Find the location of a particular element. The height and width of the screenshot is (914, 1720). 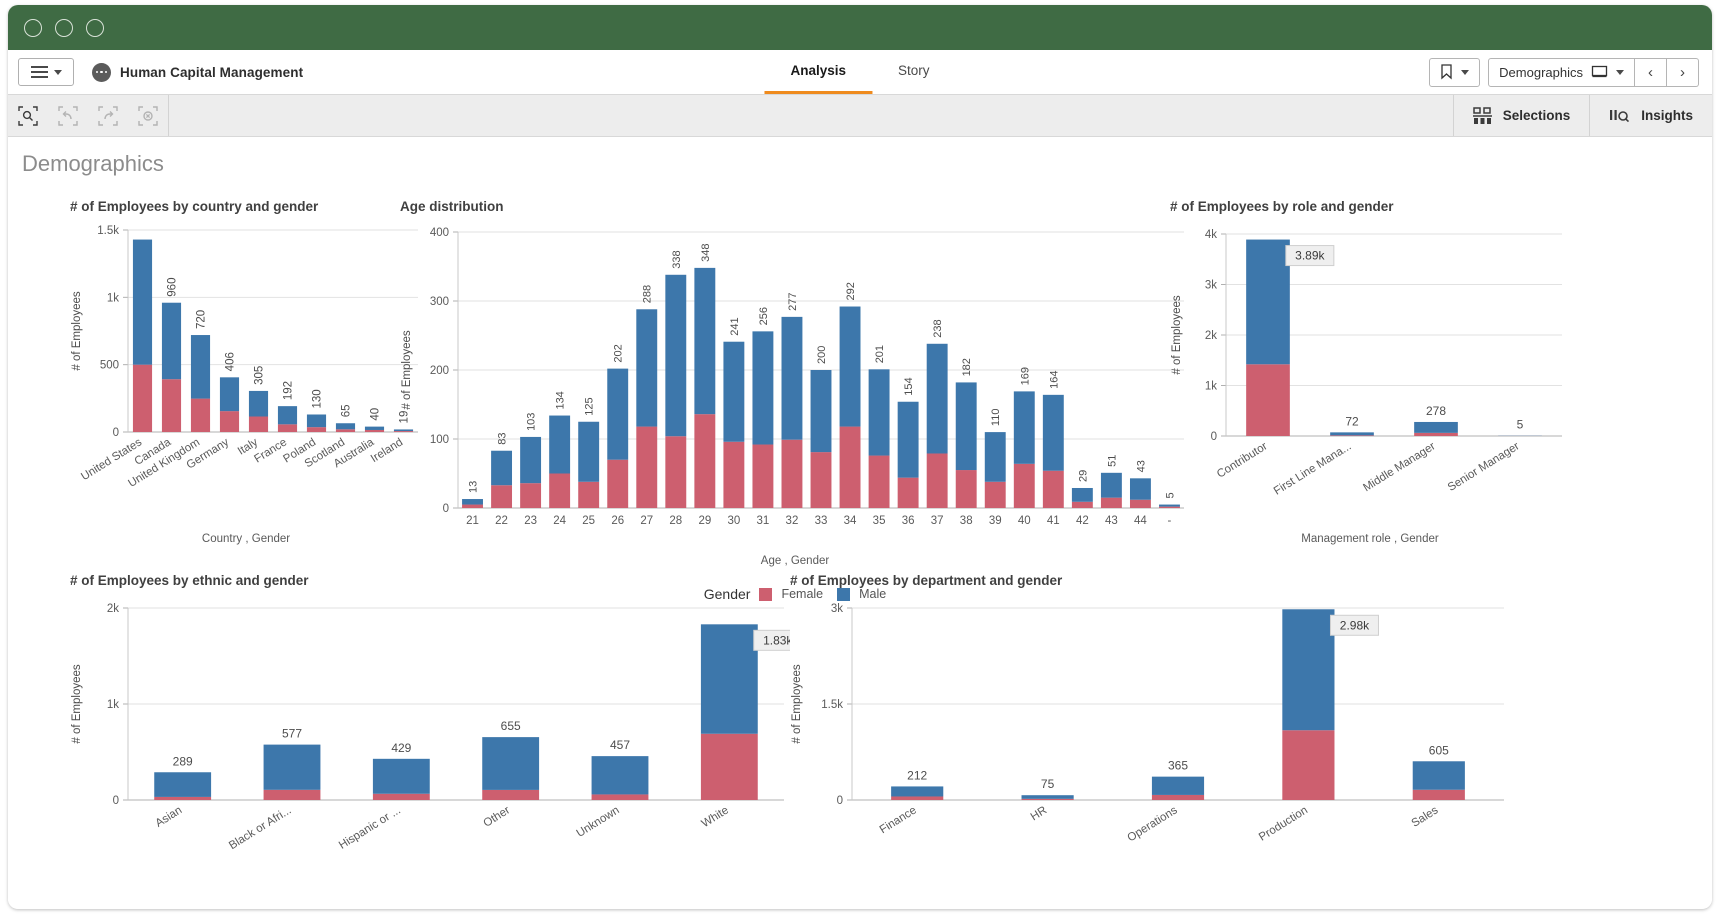

x-tick-label: White is located at coordinates (715, 817).